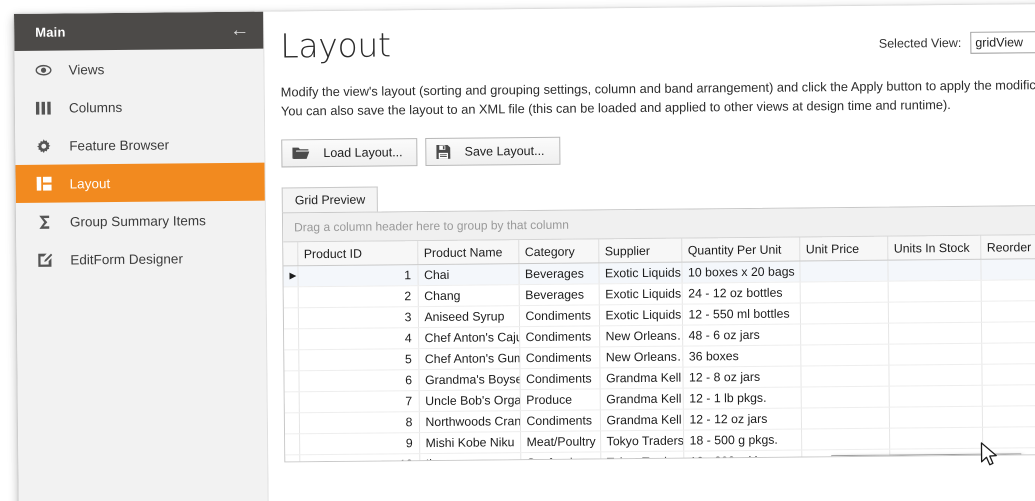 This screenshot has height=501, width=1035. I want to click on sidebar-item-group-summary-items: Group Summary Items, so click(140, 221).